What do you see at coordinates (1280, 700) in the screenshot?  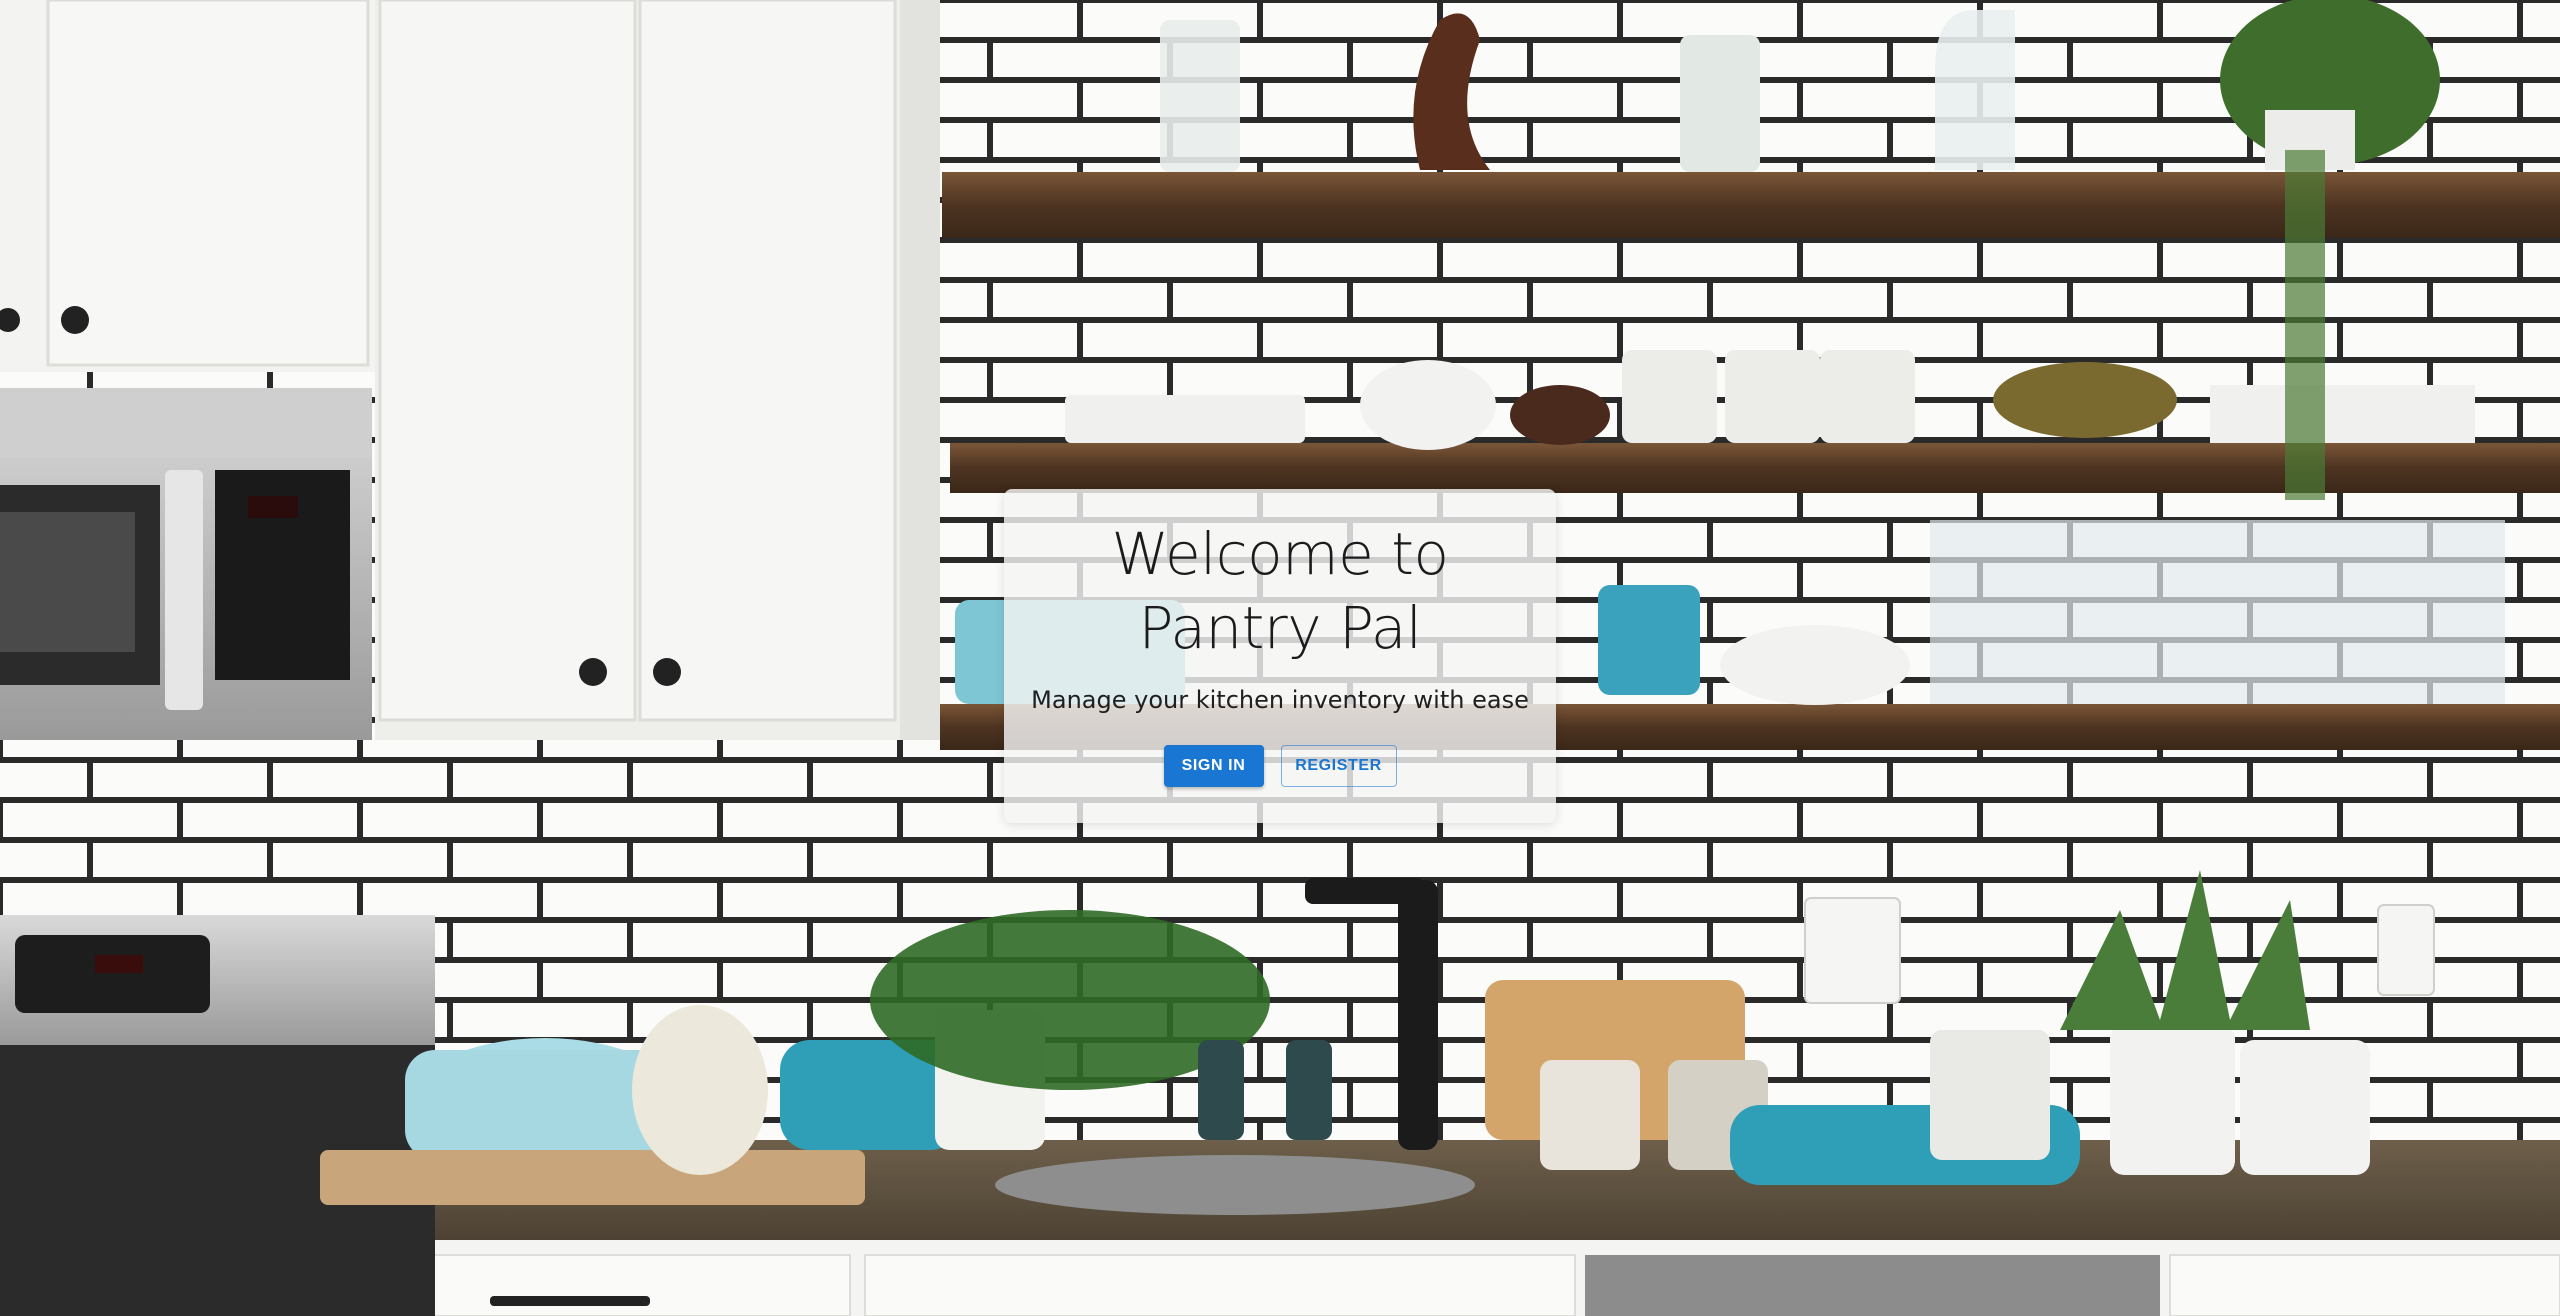 I see `welcome-subtitle: Manage your kitchen inventory with ease` at bounding box center [1280, 700].